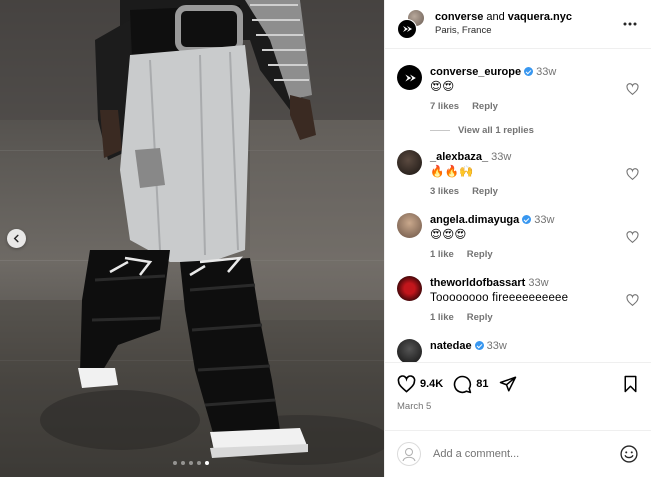  What do you see at coordinates (444, 106) in the screenshot?
I see `comment-likes: 7 likes` at bounding box center [444, 106].